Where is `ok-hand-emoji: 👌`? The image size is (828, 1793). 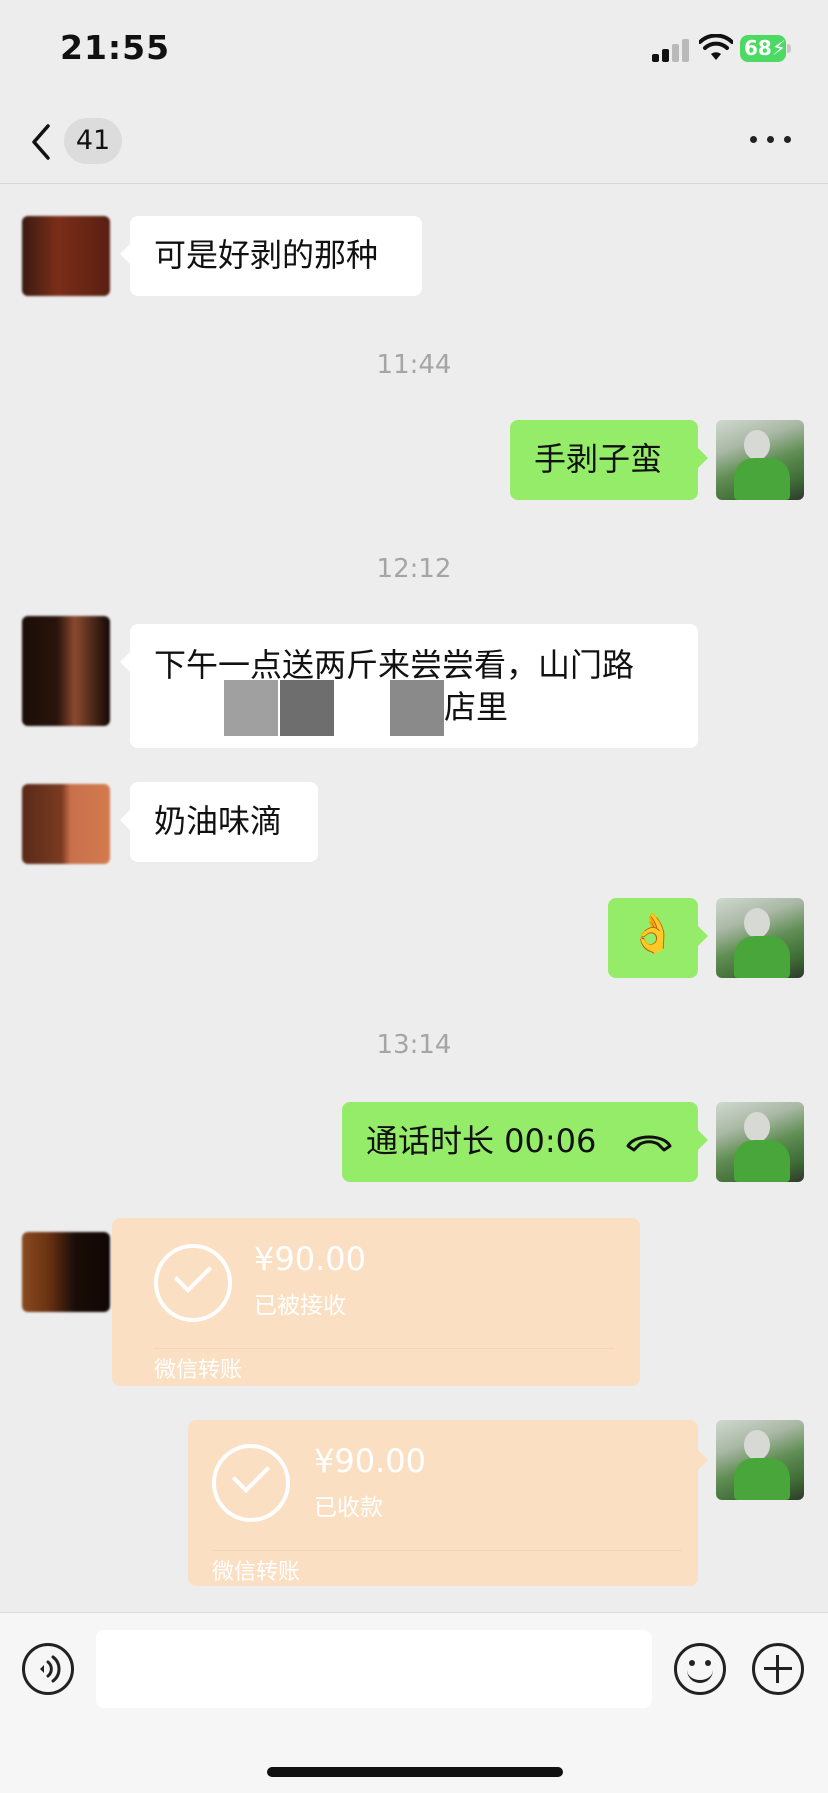
ok-hand-emoji: 👌 is located at coordinates (653, 933).